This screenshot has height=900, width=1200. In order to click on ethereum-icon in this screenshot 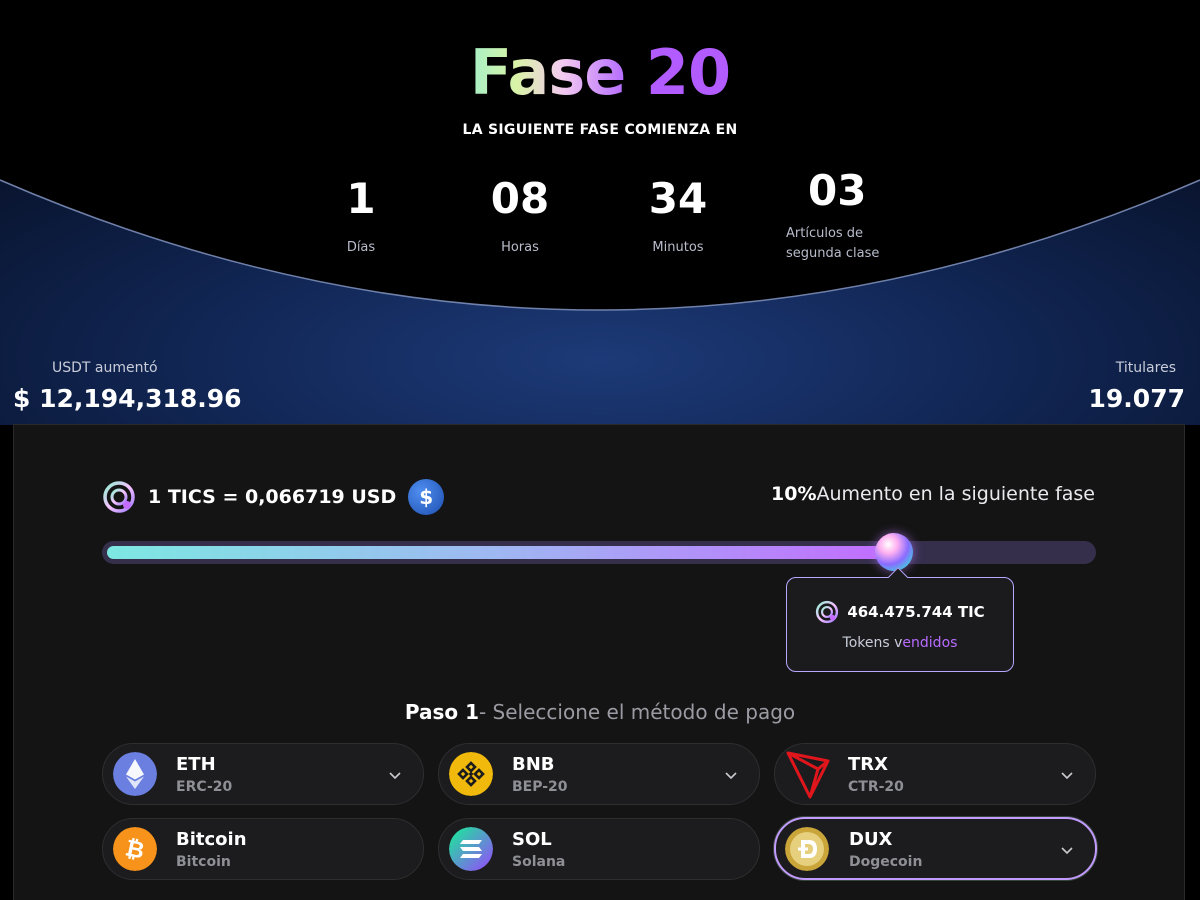, I will do `click(135, 774)`.